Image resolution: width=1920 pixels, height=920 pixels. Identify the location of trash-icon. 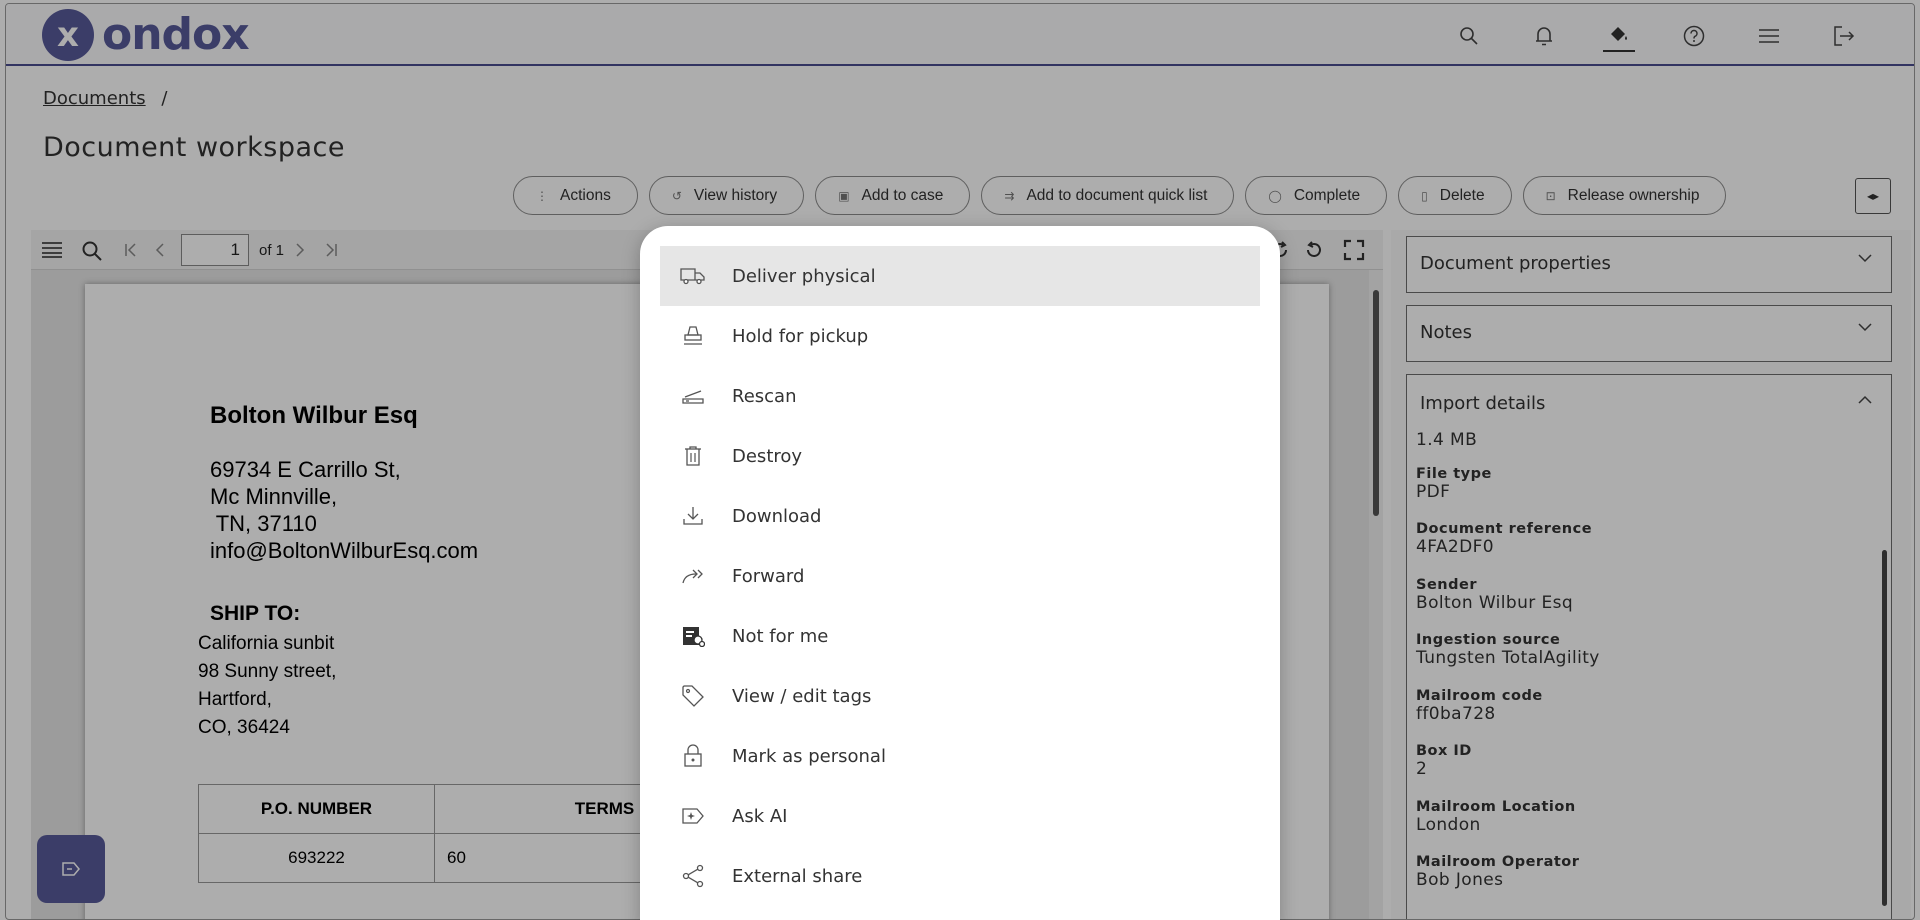
(693, 456).